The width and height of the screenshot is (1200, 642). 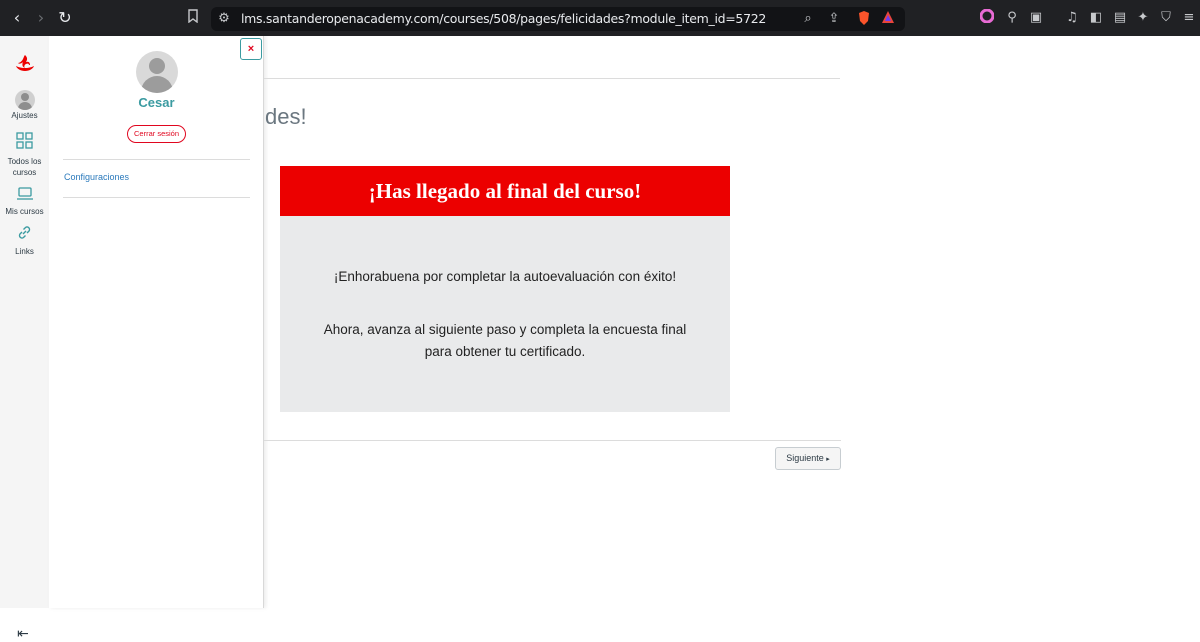 What do you see at coordinates (24, 155) in the screenshot?
I see `nav-item-todos-los-cursos: Todos los cursos` at bounding box center [24, 155].